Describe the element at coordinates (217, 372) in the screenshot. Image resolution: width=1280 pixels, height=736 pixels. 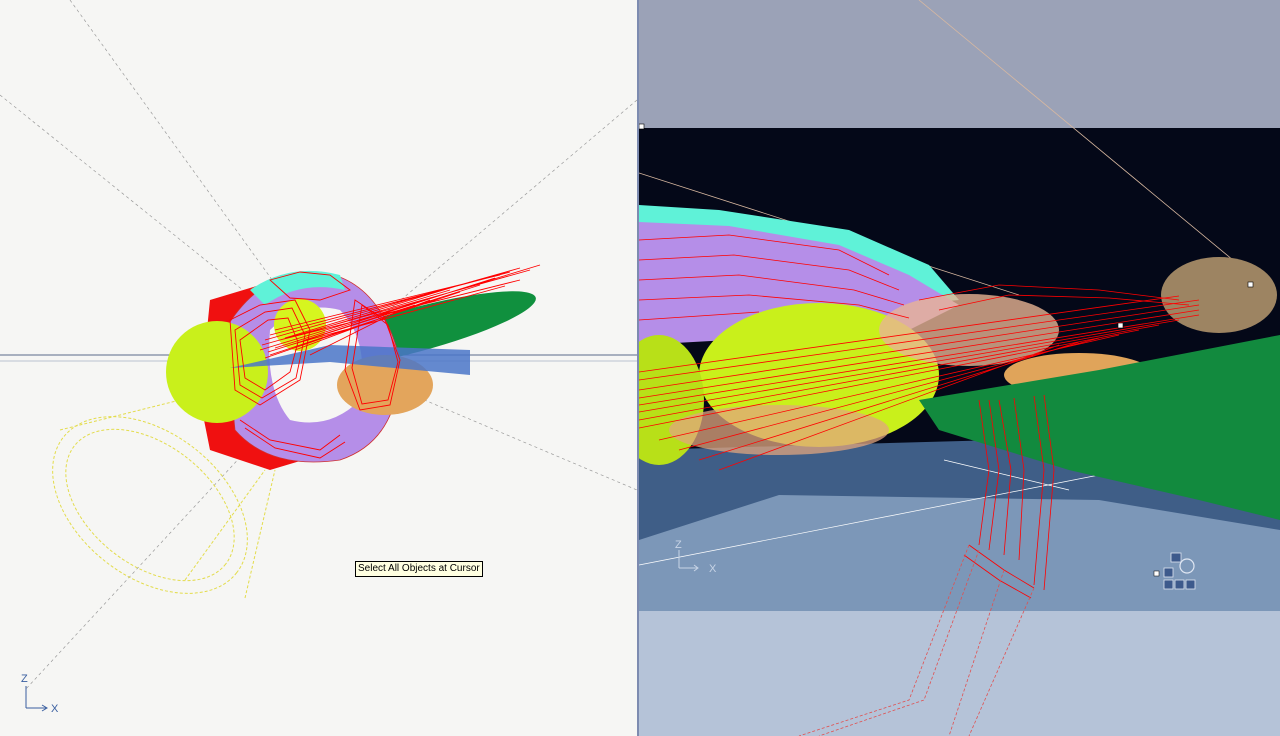
I see `yellow-sphere` at that location.